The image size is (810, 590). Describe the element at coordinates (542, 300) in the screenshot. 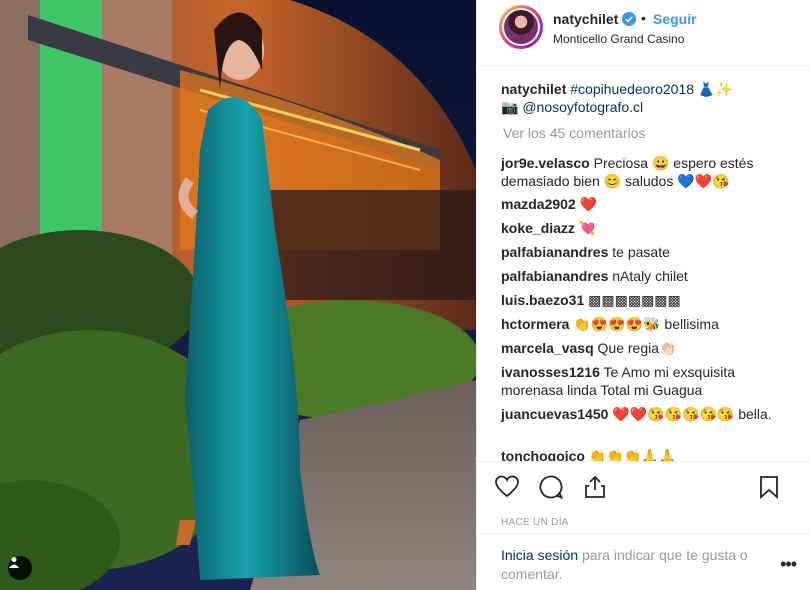

I see `comment-username: luis.baezo31` at that location.